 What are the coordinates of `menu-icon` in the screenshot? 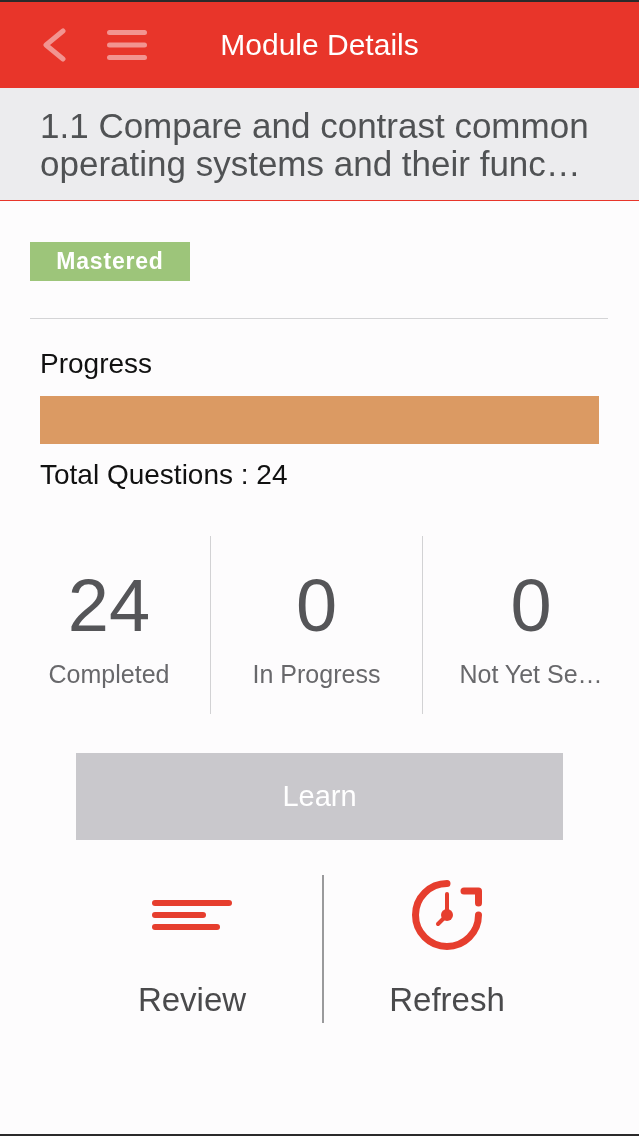 It's located at (127, 45).